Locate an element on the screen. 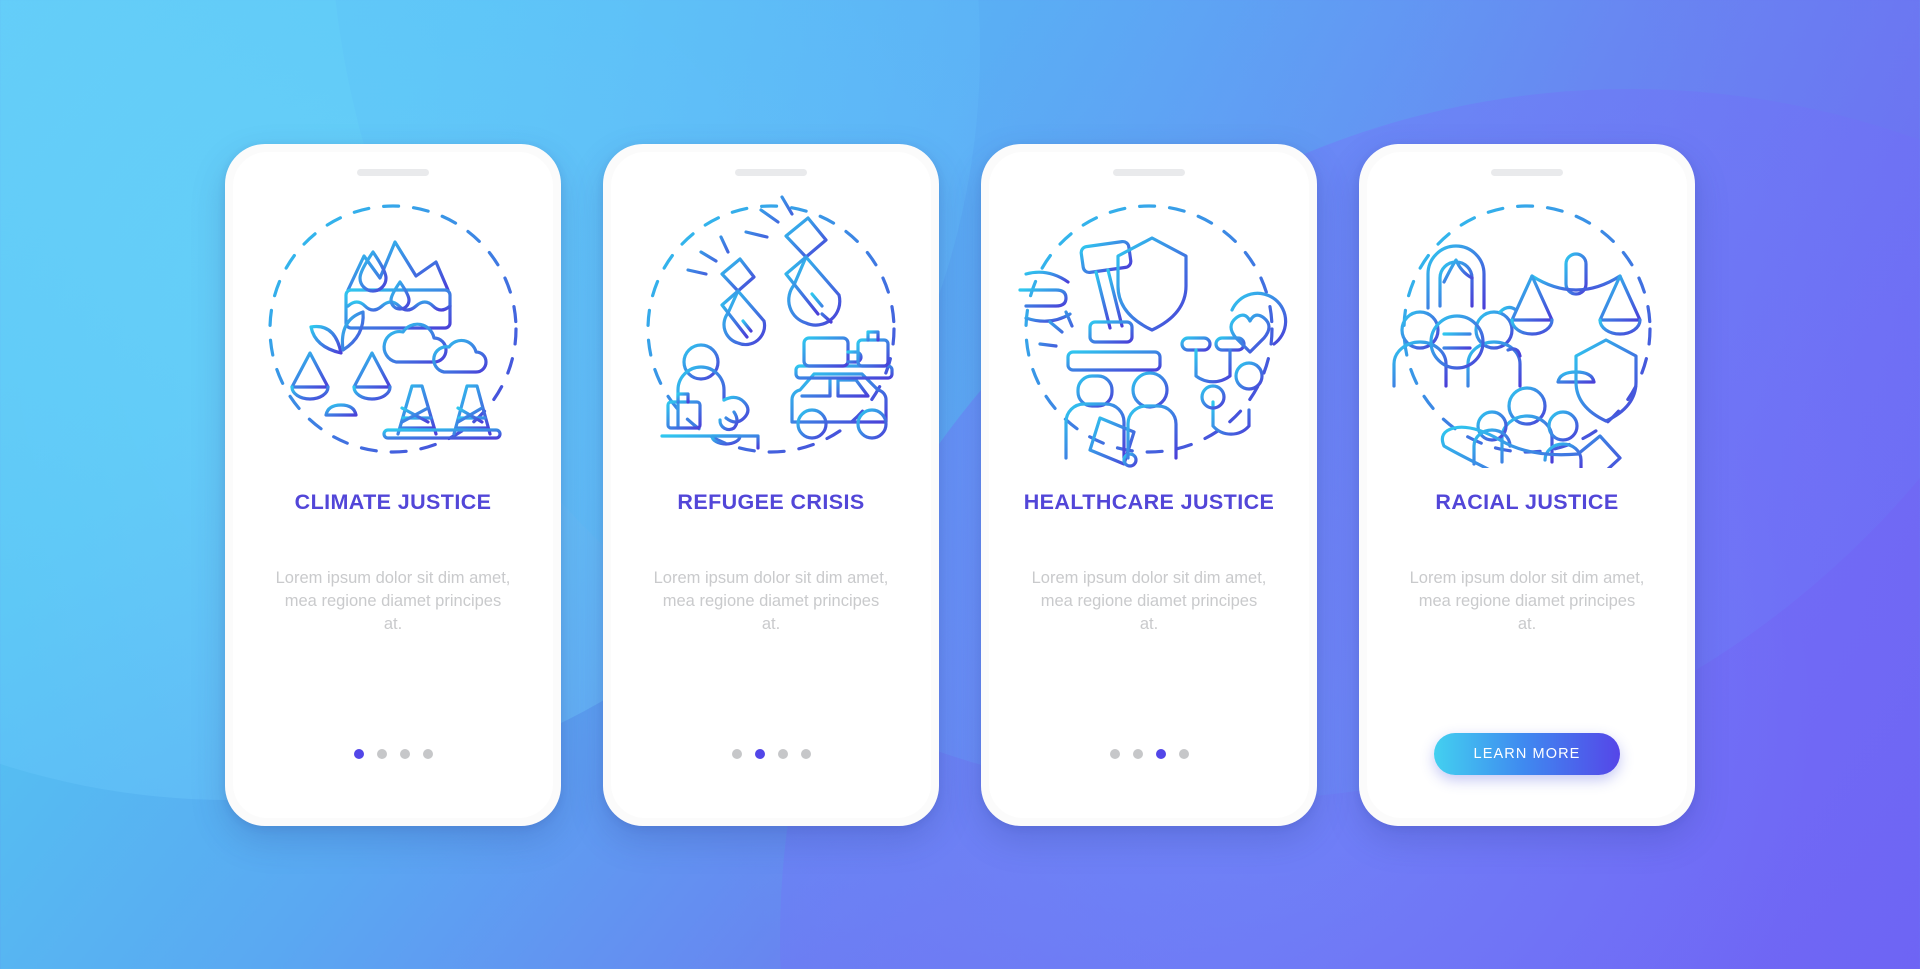 The image size is (1920, 969). learn-more-button: LEARN MORE is located at coordinates (1527, 753).